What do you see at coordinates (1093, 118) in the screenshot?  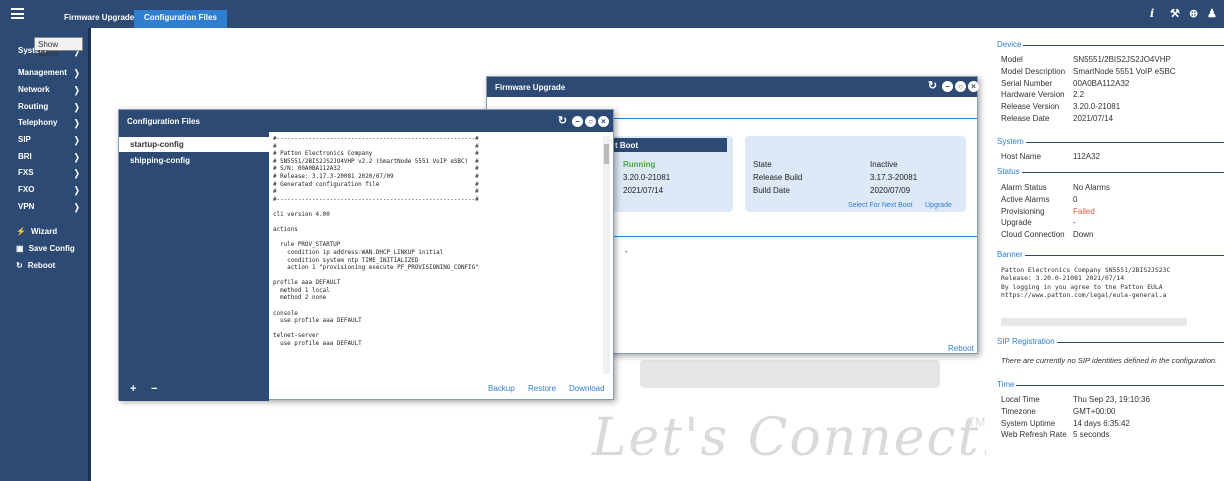 I see `device-value: 2021/07/14` at bounding box center [1093, 118].